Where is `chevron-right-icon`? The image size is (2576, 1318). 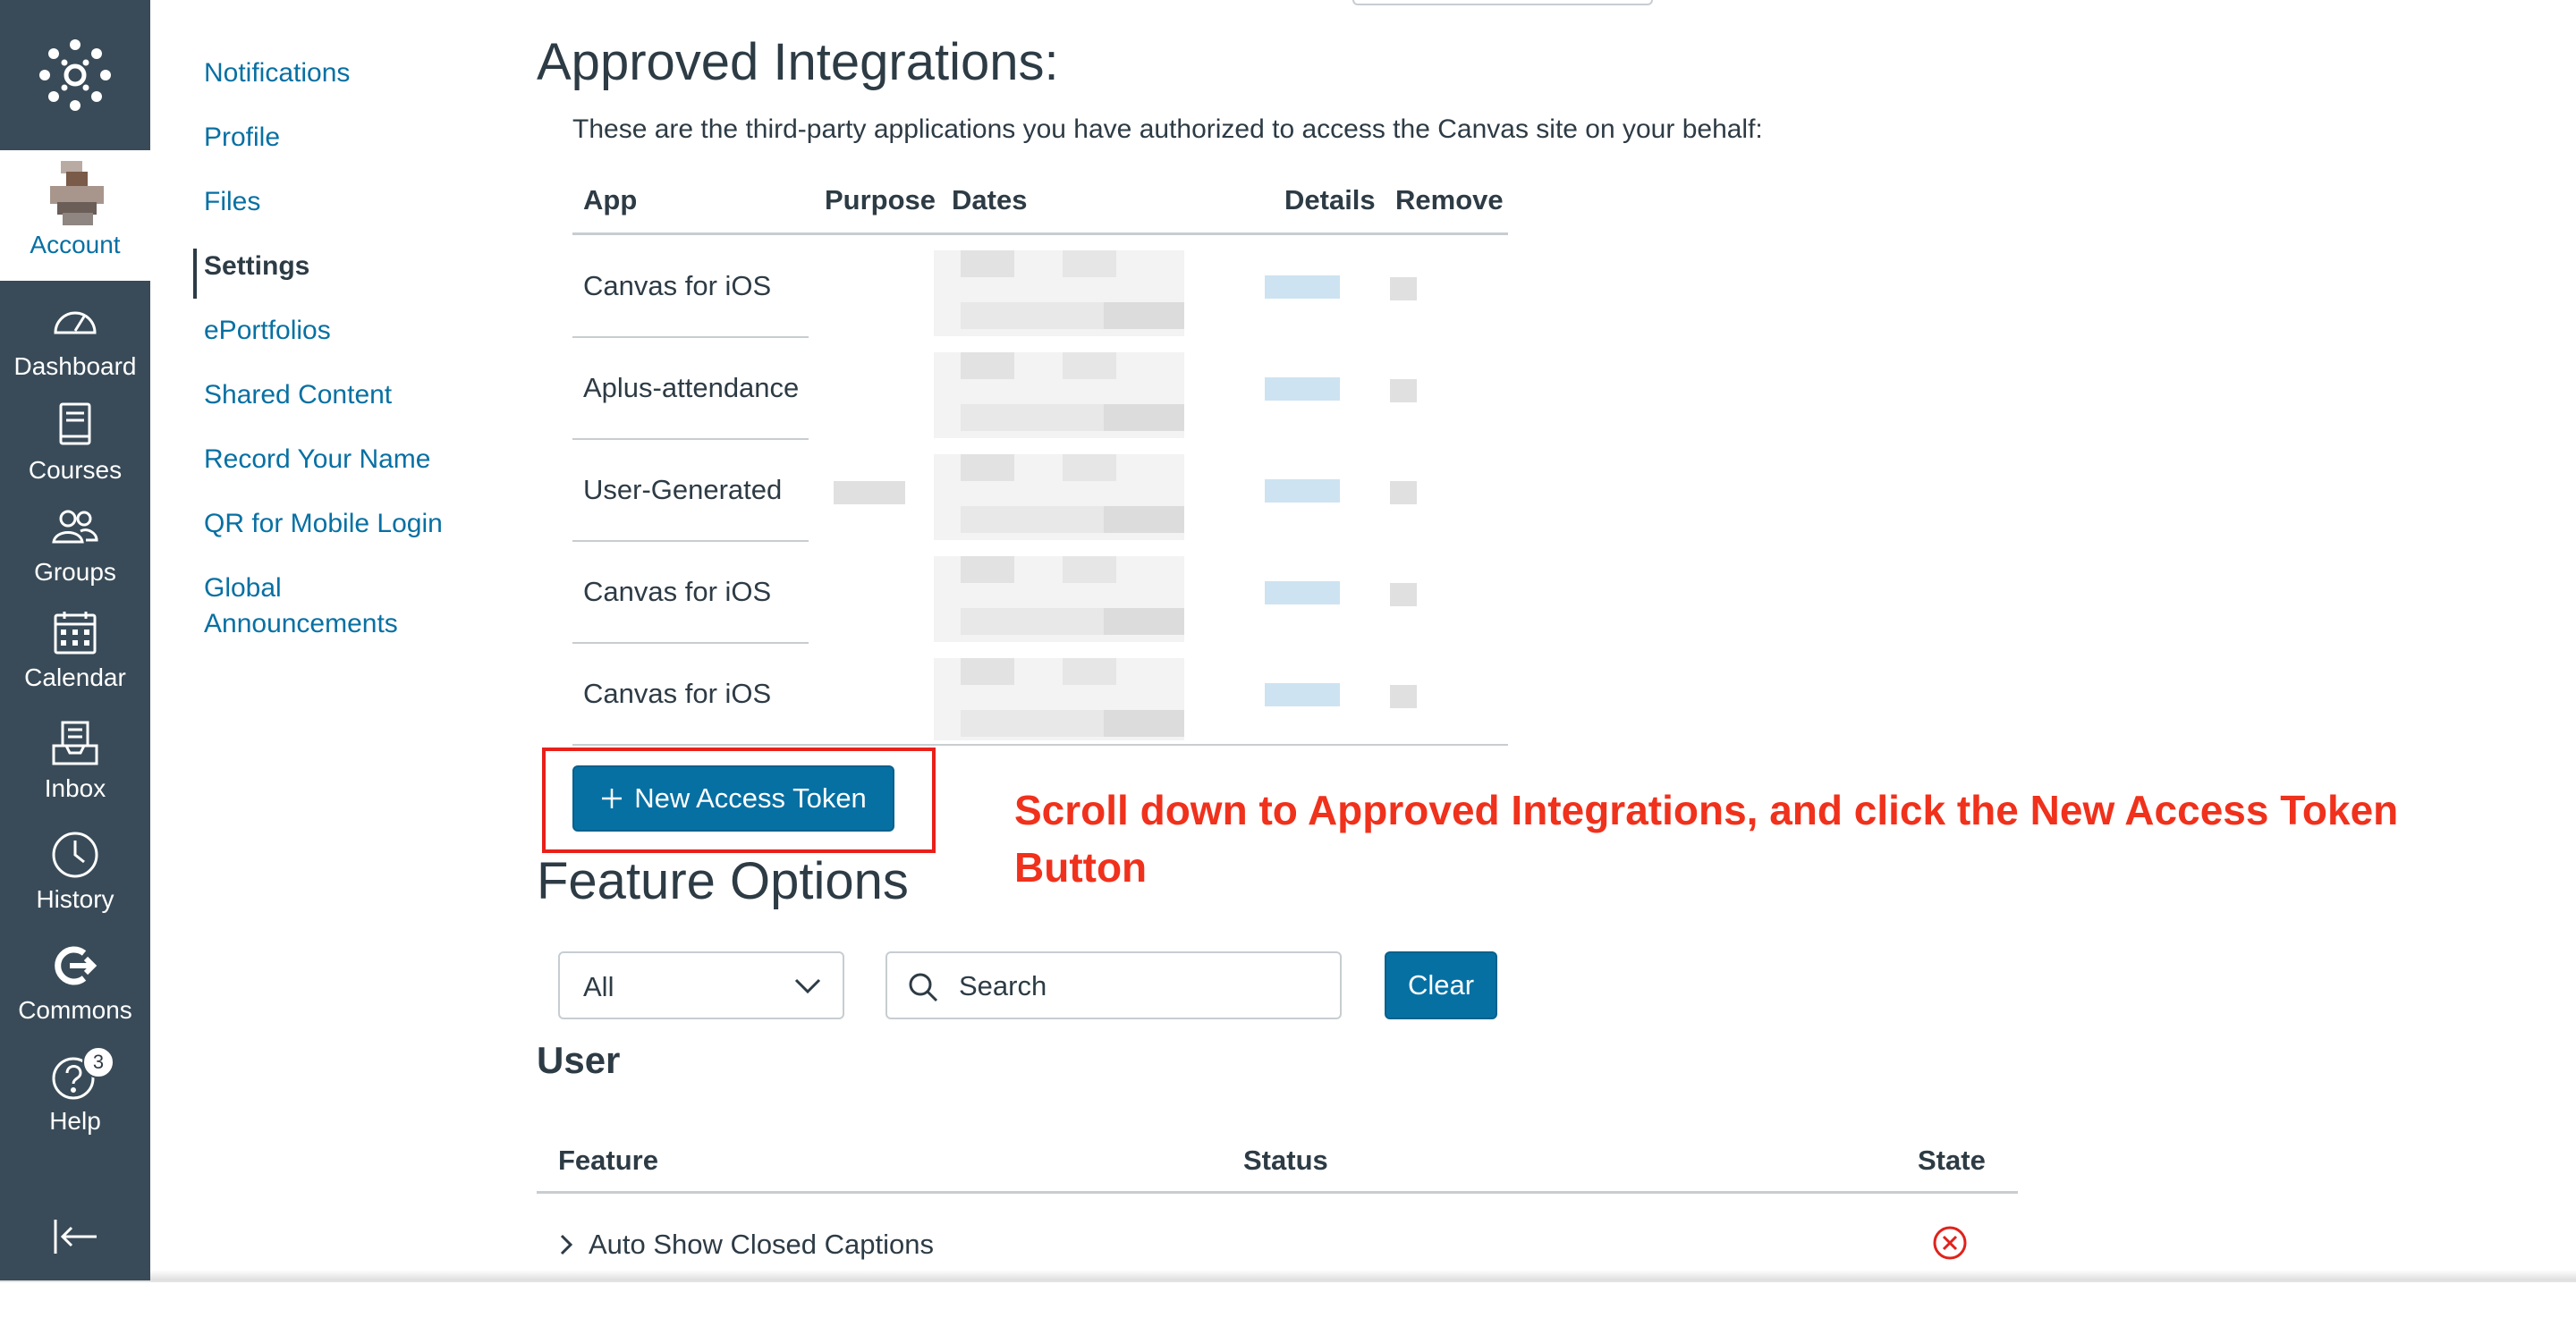 chevron-right-icon is located at coordinates (566, 1245).